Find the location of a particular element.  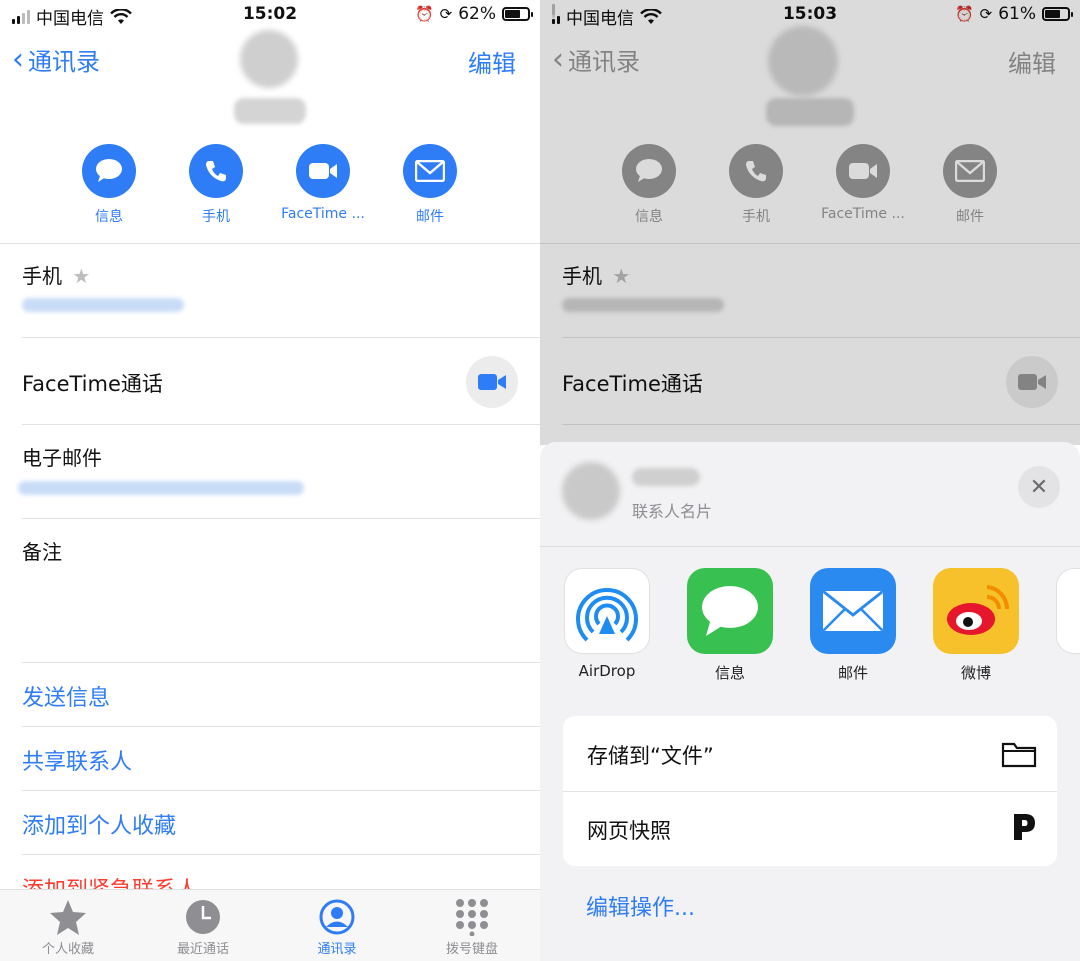

back-label: 通讯录 is located at coordinates (64, 62).